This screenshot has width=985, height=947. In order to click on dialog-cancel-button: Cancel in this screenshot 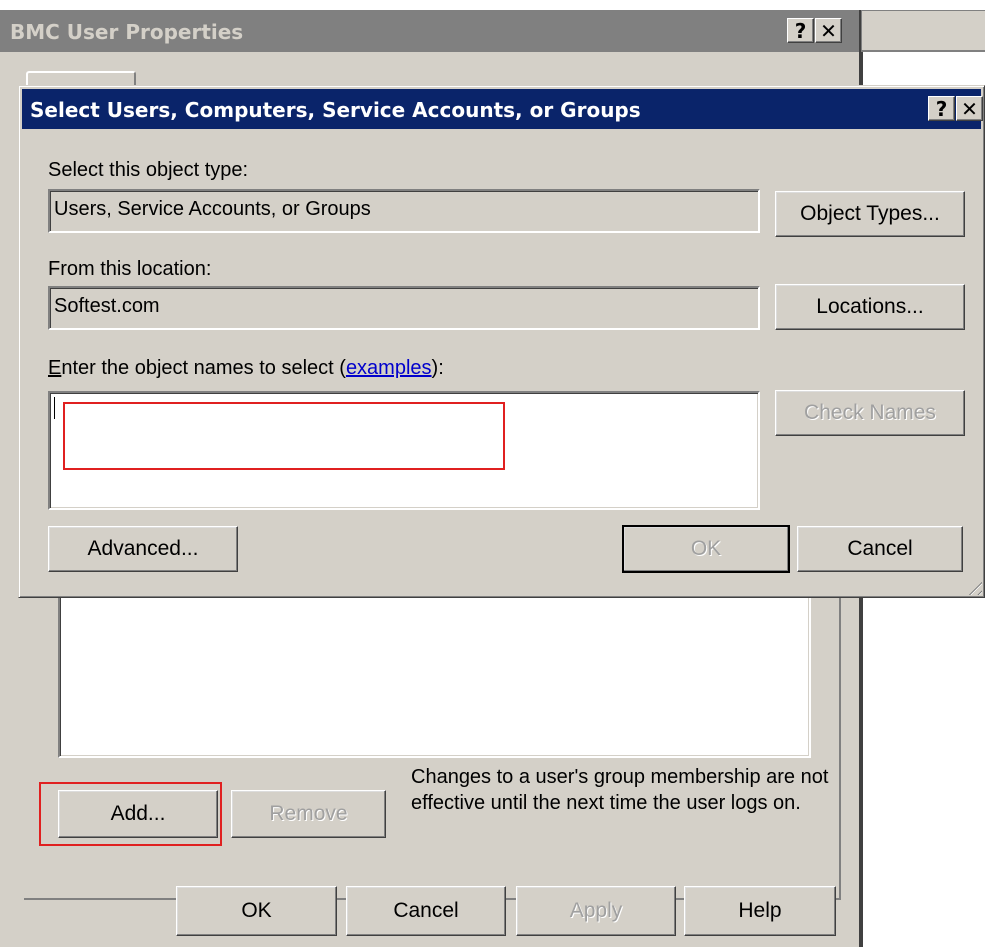, I will do `click(880, 549)`.